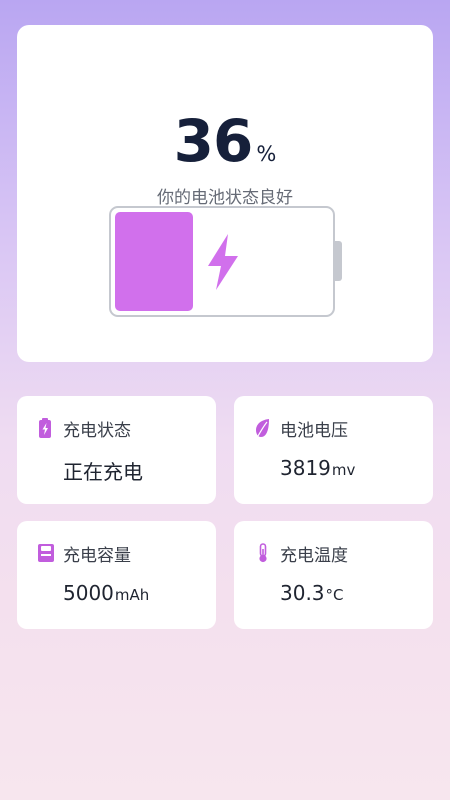  Describe the element at coordinates (116, 575) in the screenshot. I see `capacity-tile: 充电容量 5000mAh` at that location.